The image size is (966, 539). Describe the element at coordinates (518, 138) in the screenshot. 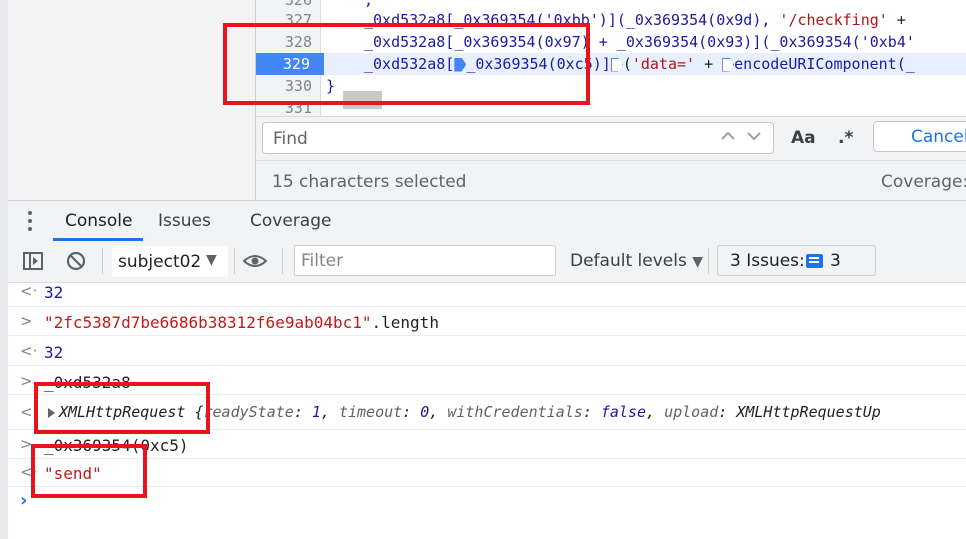

I see `find-input: Find` at that location.